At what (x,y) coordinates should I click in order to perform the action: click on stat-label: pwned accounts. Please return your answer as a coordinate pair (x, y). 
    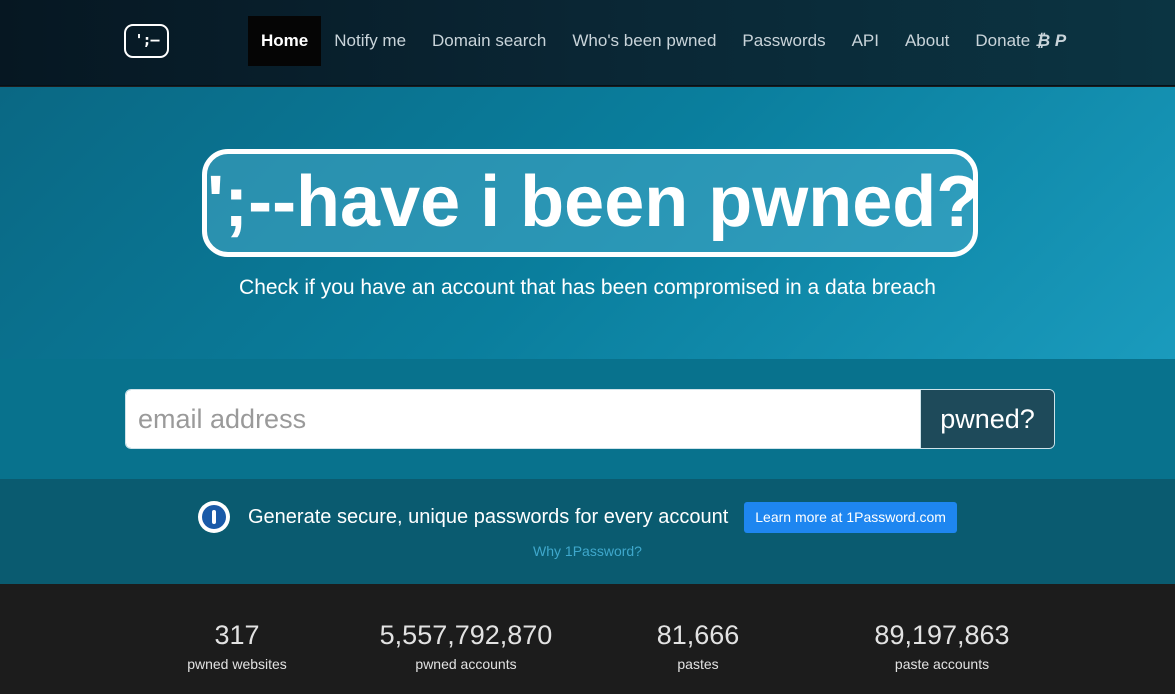
    Looking at the image, I should click on (466, 664).